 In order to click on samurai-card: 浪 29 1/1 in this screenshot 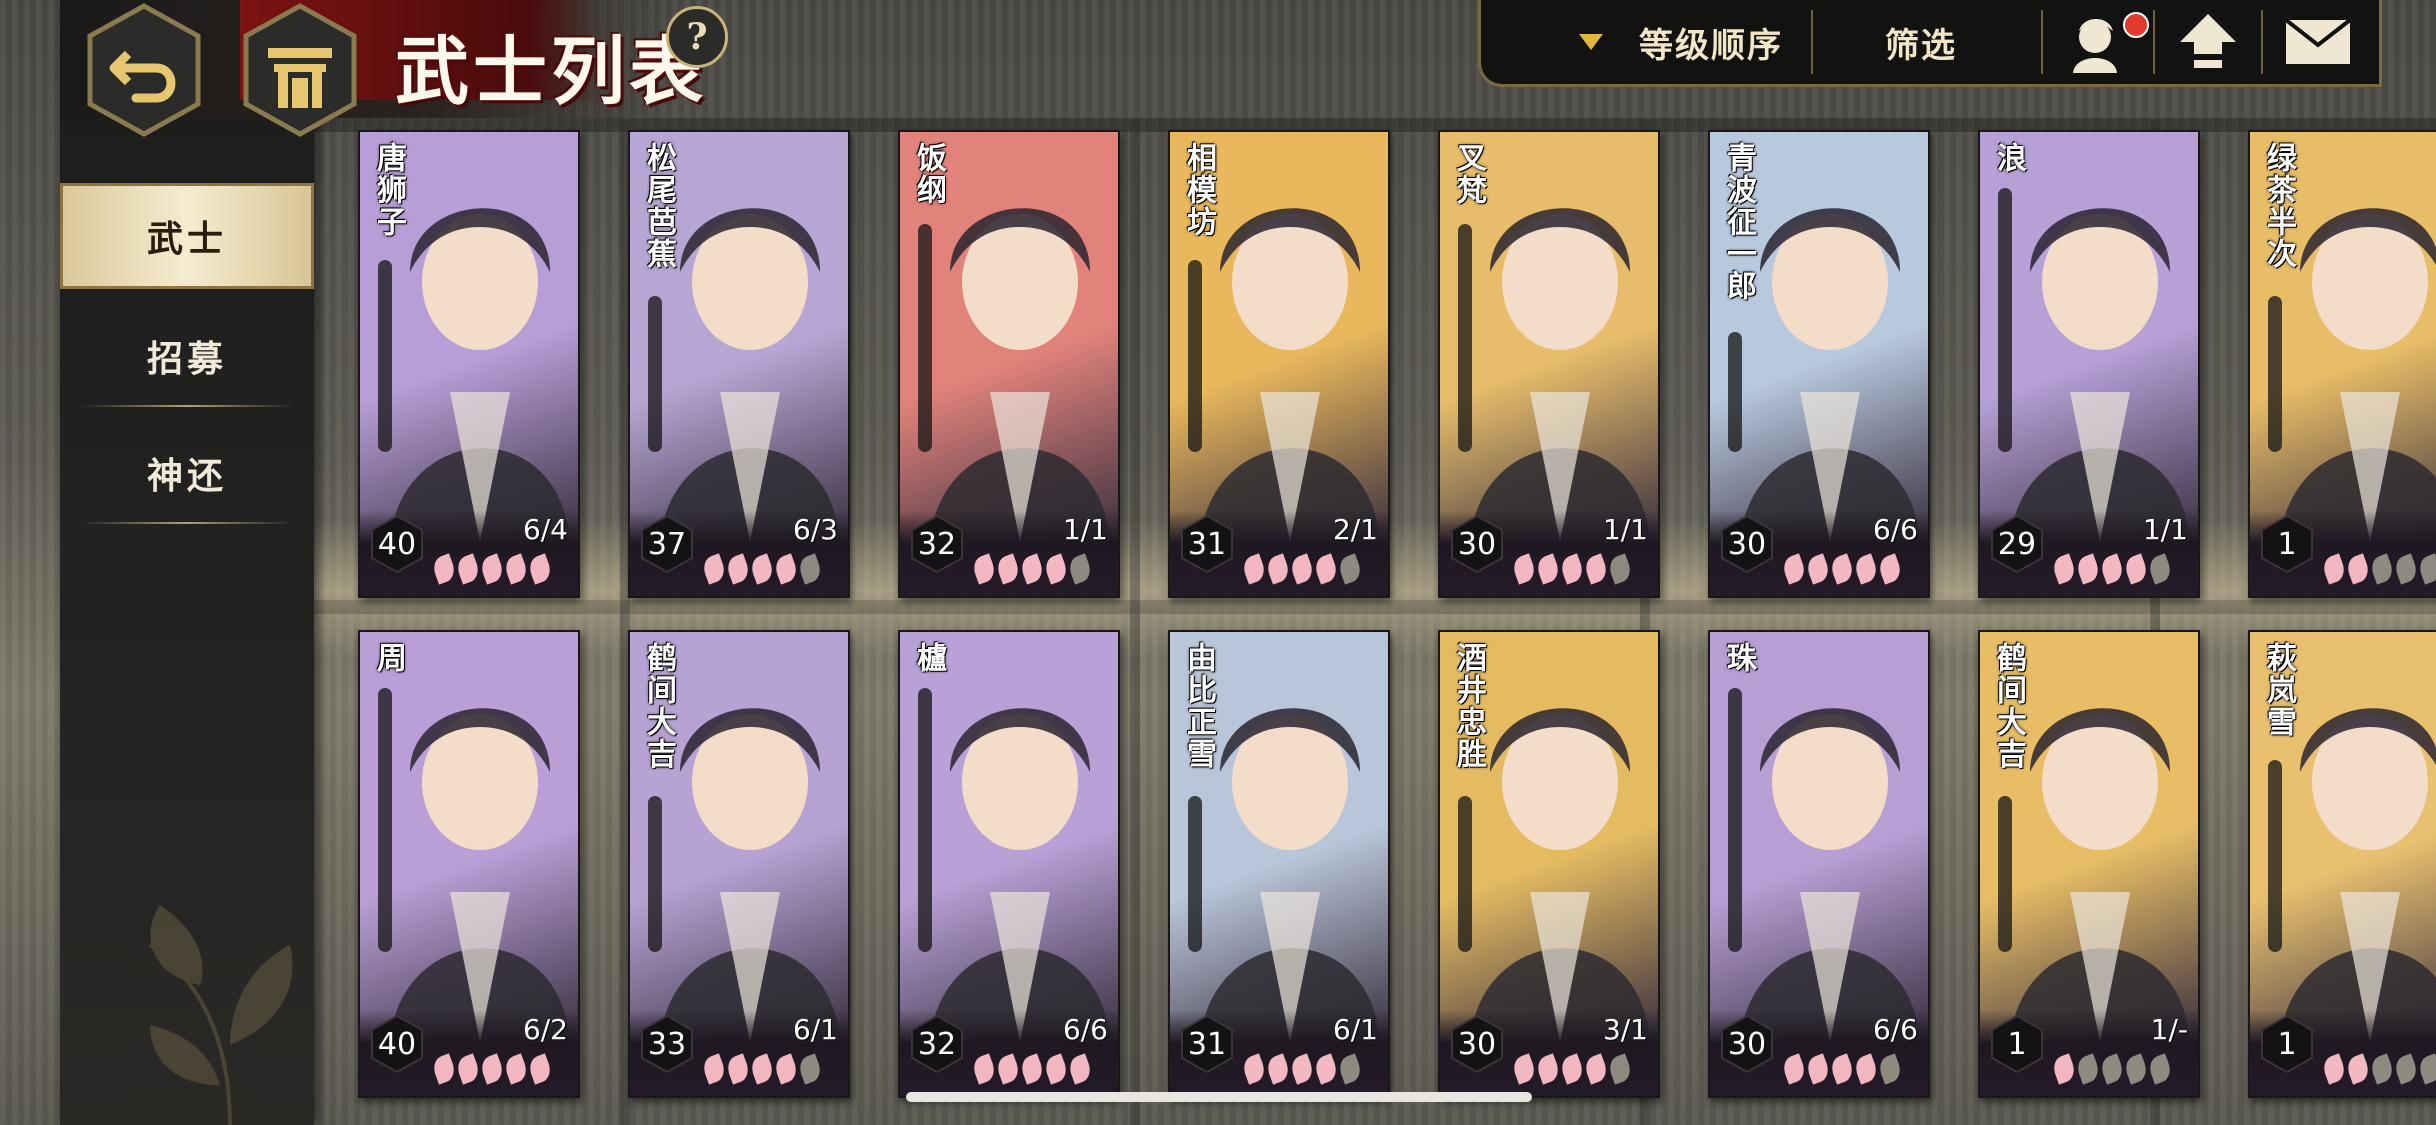, I will do `click(2089, 364)`.